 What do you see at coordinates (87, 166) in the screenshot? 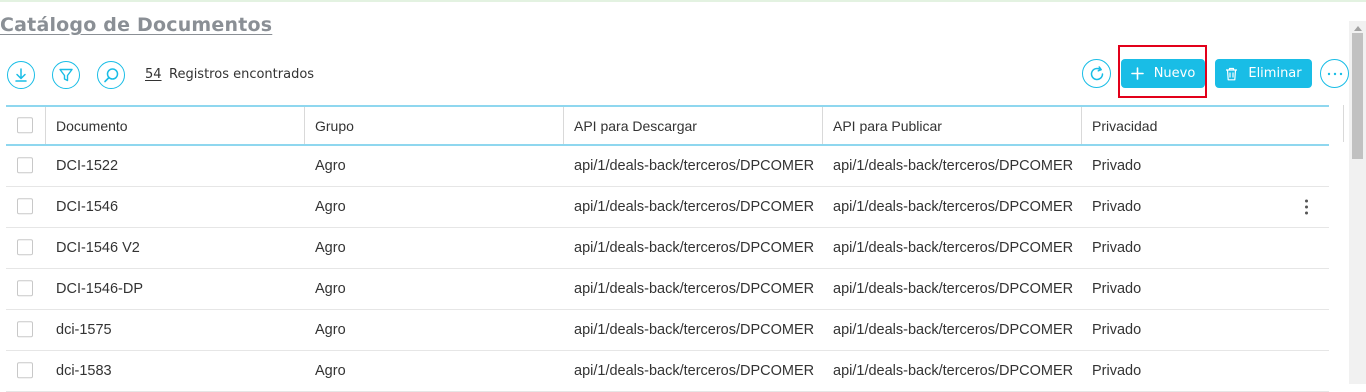
I see `cell-documento: DCI-1522` at bounding box center [87, 166].